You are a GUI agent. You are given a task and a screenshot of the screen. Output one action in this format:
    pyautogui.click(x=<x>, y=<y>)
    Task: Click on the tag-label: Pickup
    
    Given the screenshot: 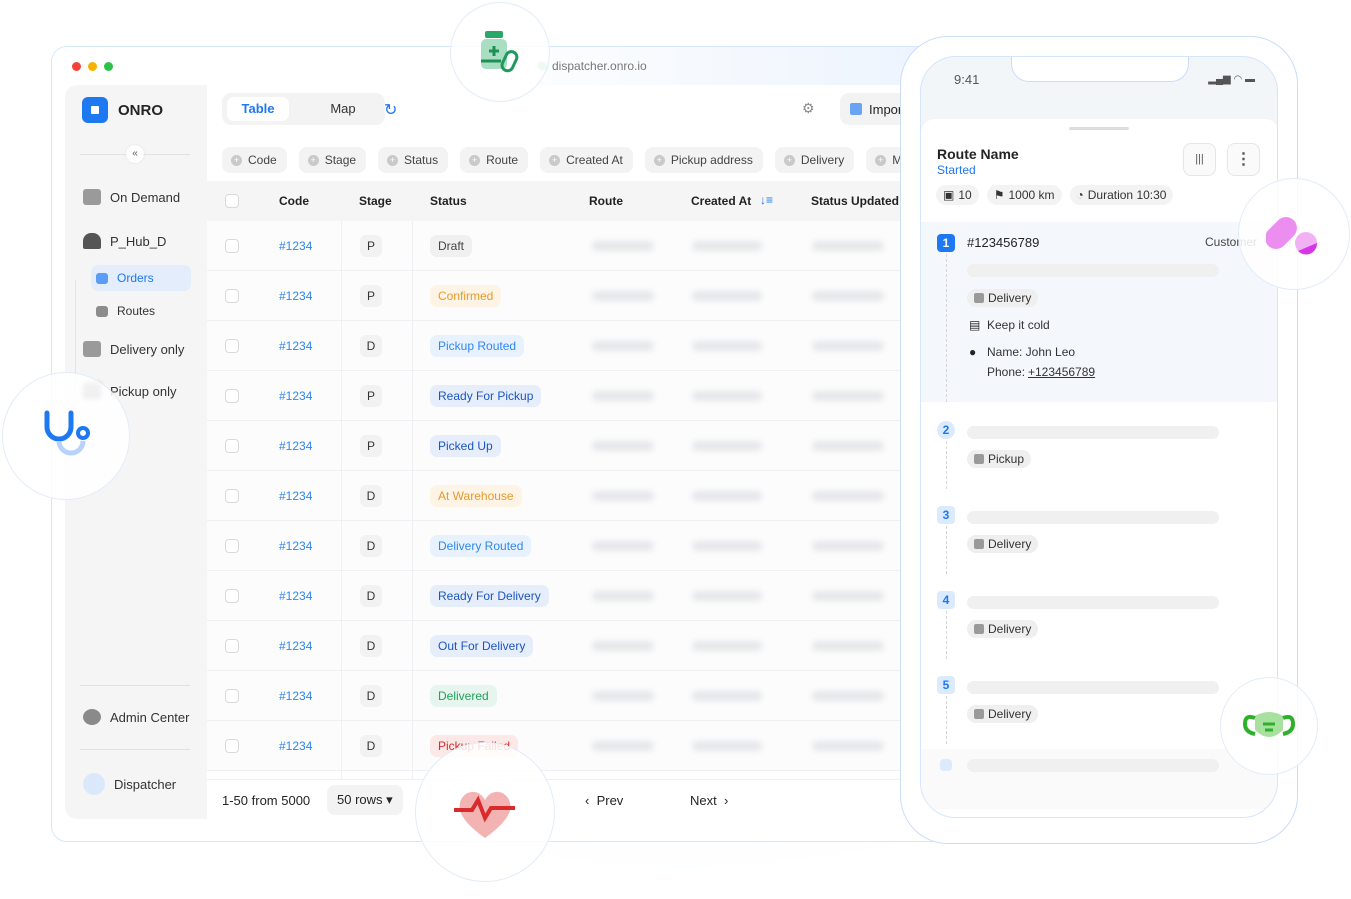 What is the action you would take?
    pyautogui.click(x=1006, y=459)
    